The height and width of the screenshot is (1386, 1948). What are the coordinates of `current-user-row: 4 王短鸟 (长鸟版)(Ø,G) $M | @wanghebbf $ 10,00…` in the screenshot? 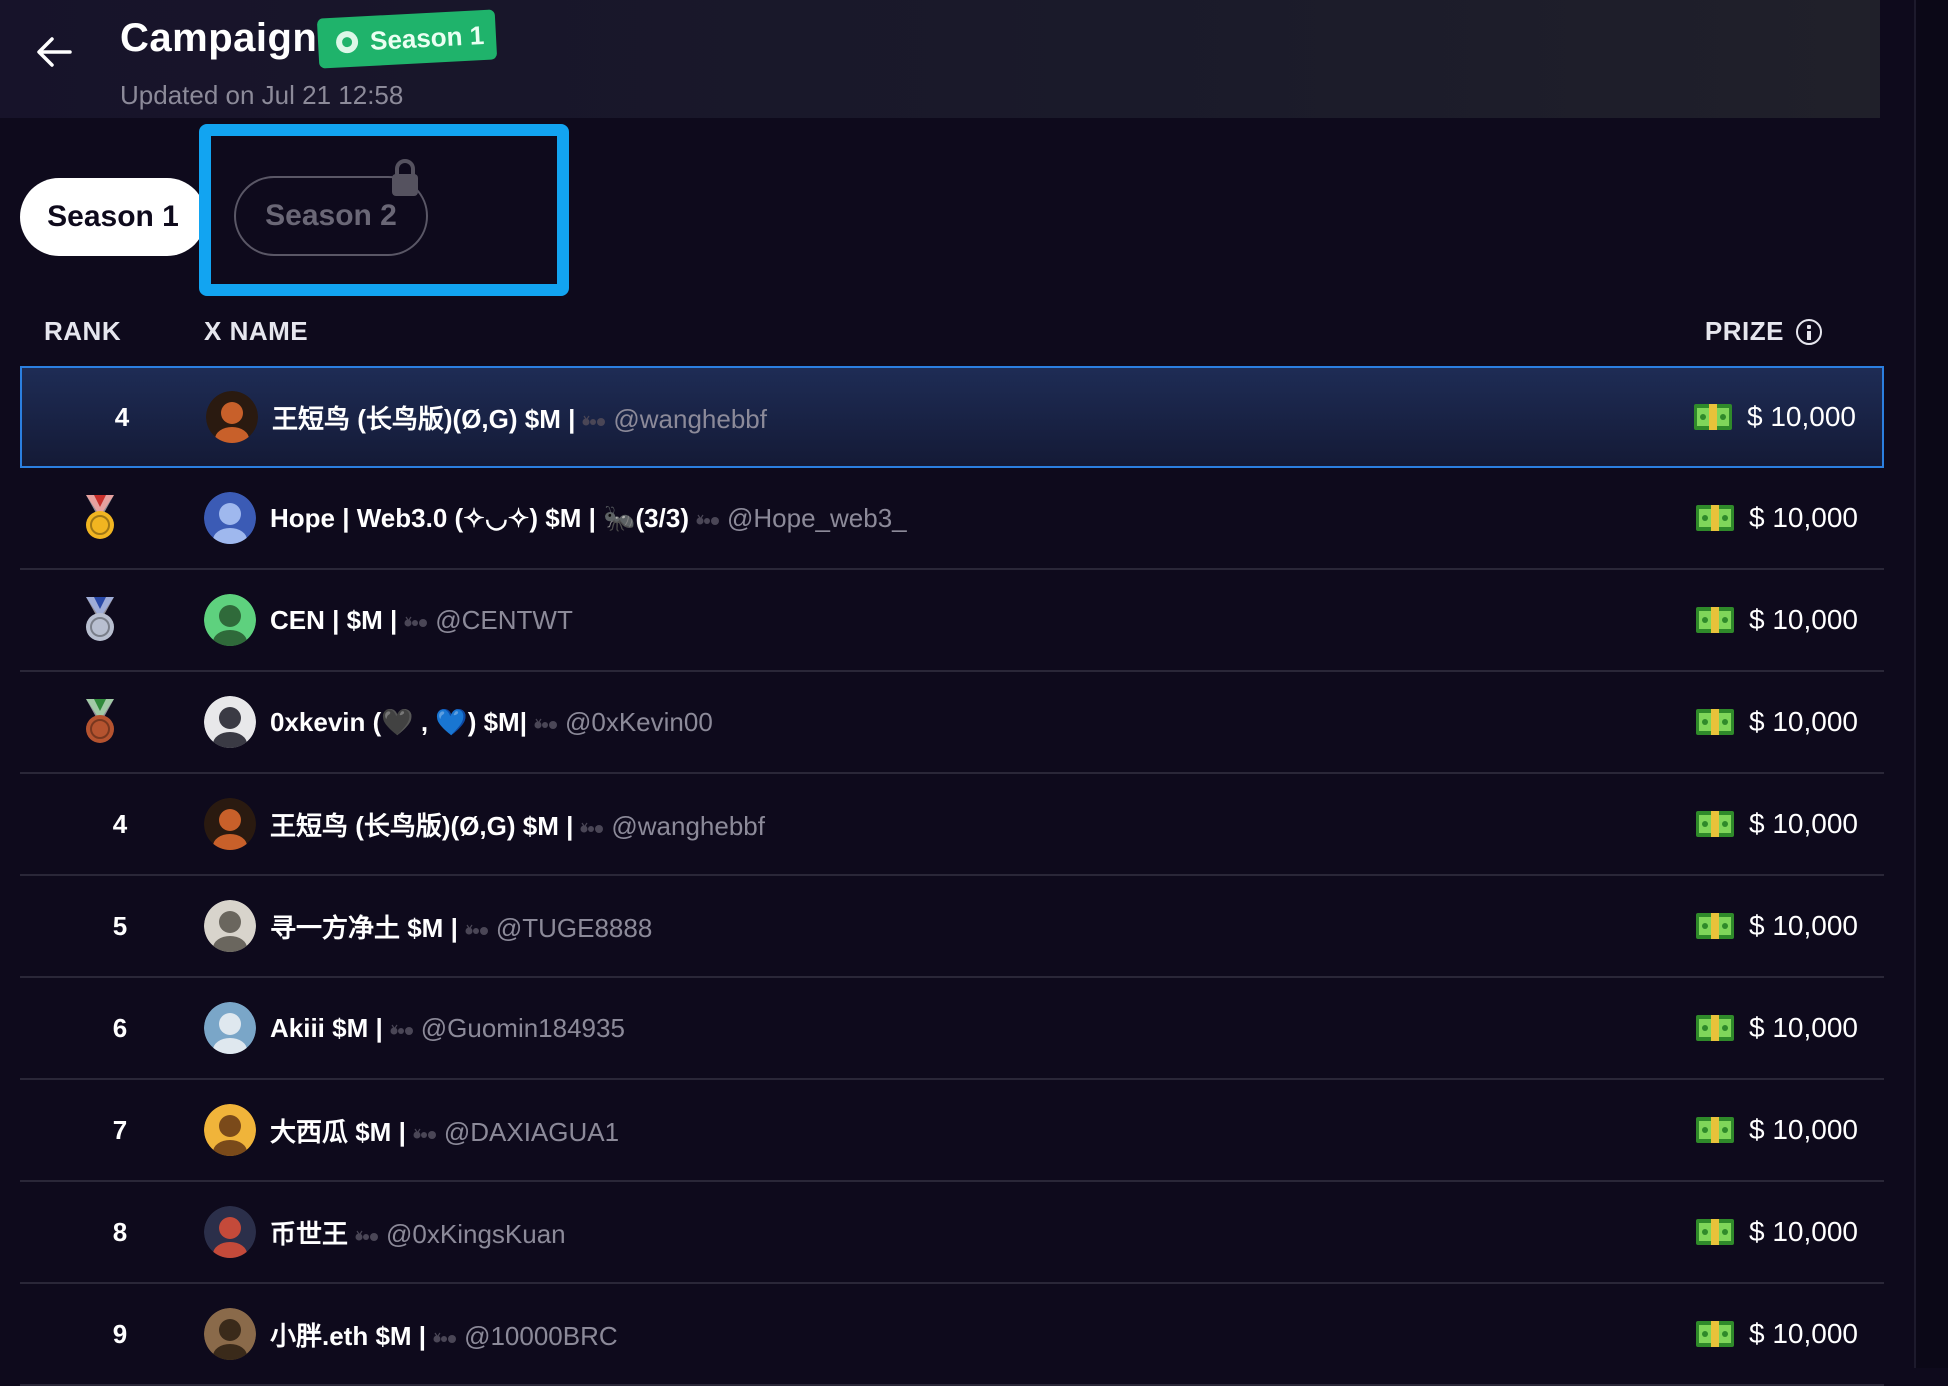 It's located at (952, 417).